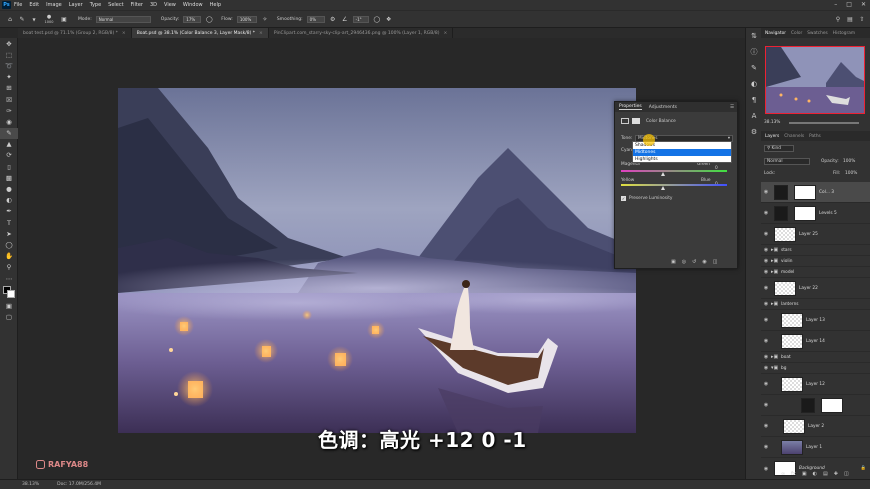  Describe the element at coordinates (775, 33) in the screenshot. I see `tab-navigator: Navigator` at that location.